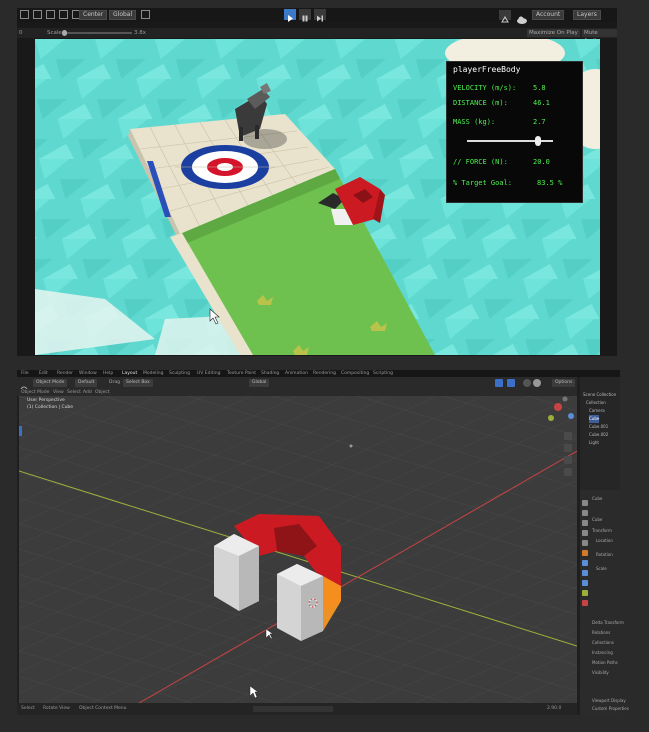 Image resolution: width=649 pixels, height=732 pixels. Describe the element at coordinates (585, 573) in the screenshot. I see `particles-props-icon` at that location.